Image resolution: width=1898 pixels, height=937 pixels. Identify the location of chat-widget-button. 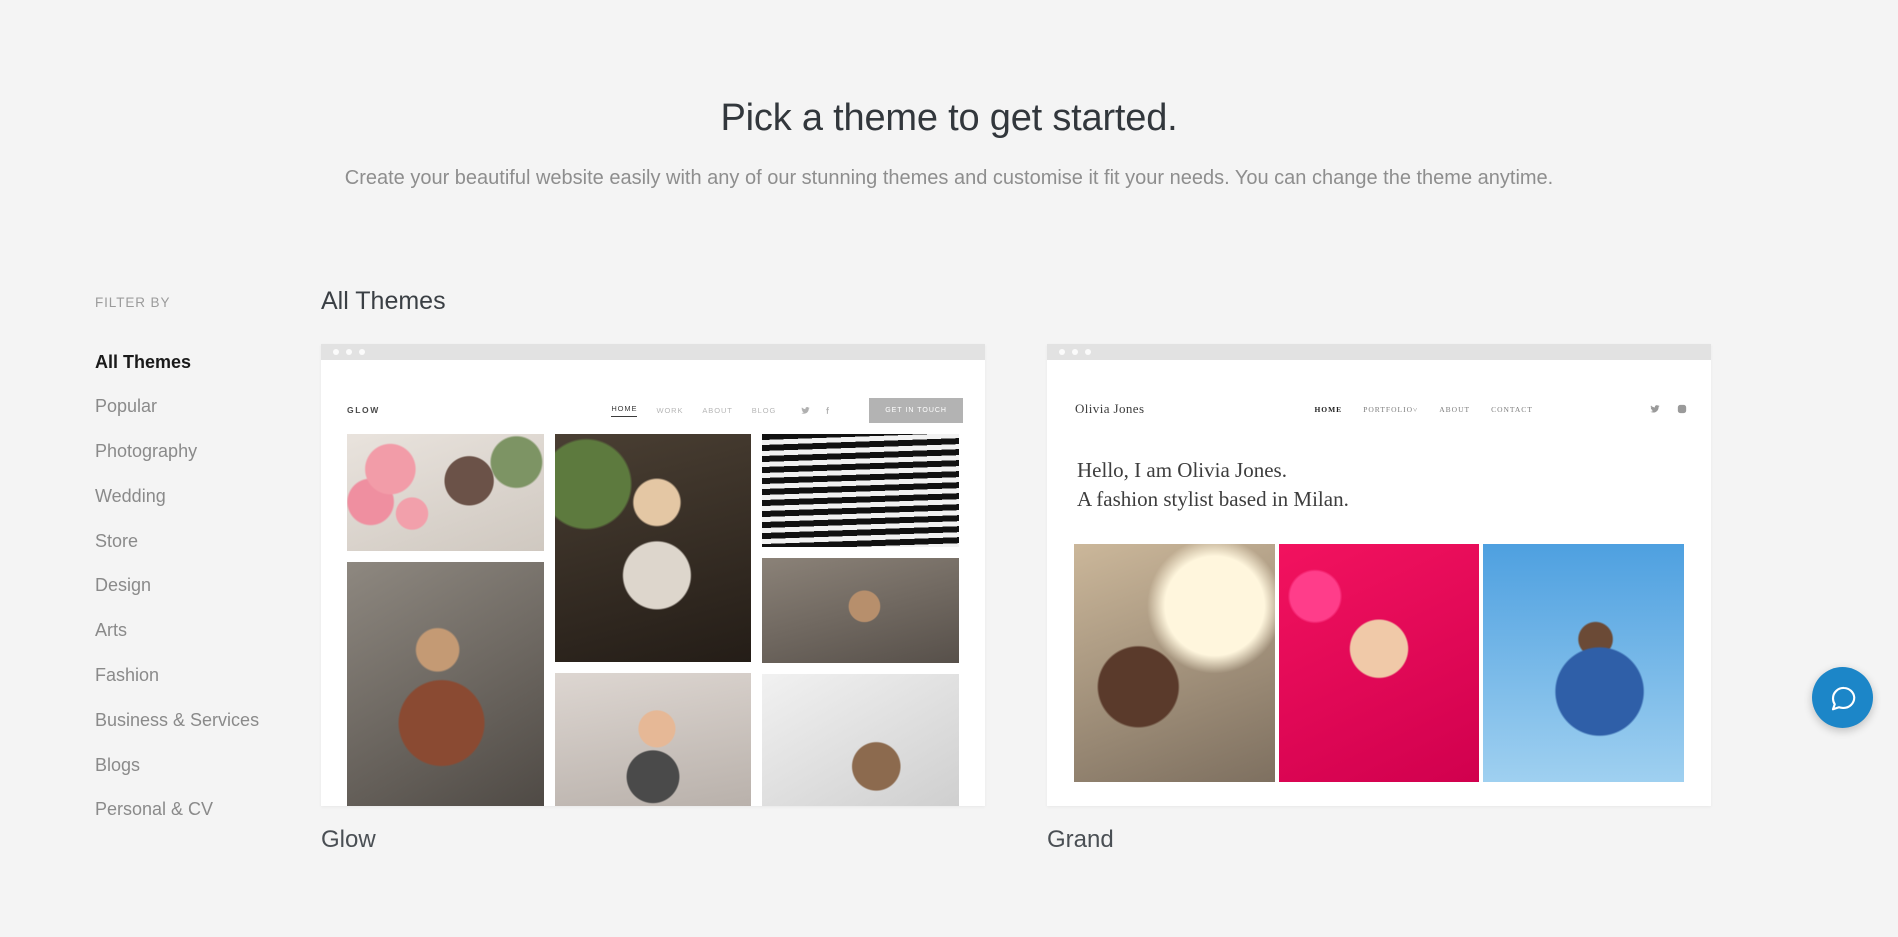
(1842, 697).